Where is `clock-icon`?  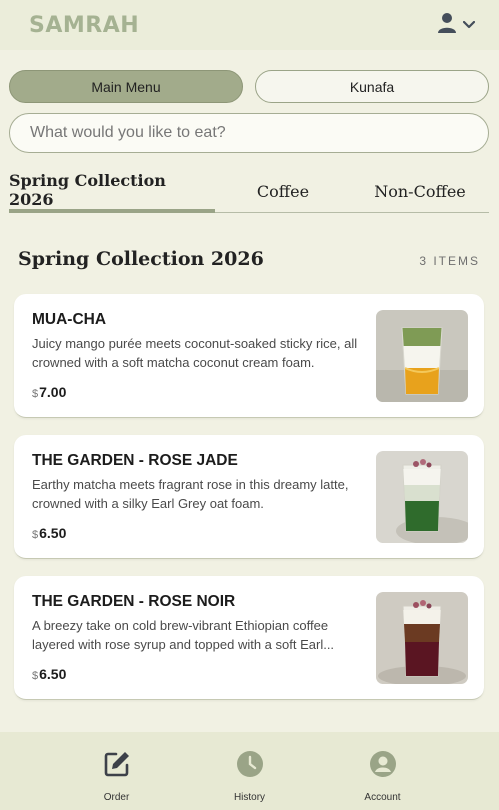 clock-icon is located at coordinates (250, 766).